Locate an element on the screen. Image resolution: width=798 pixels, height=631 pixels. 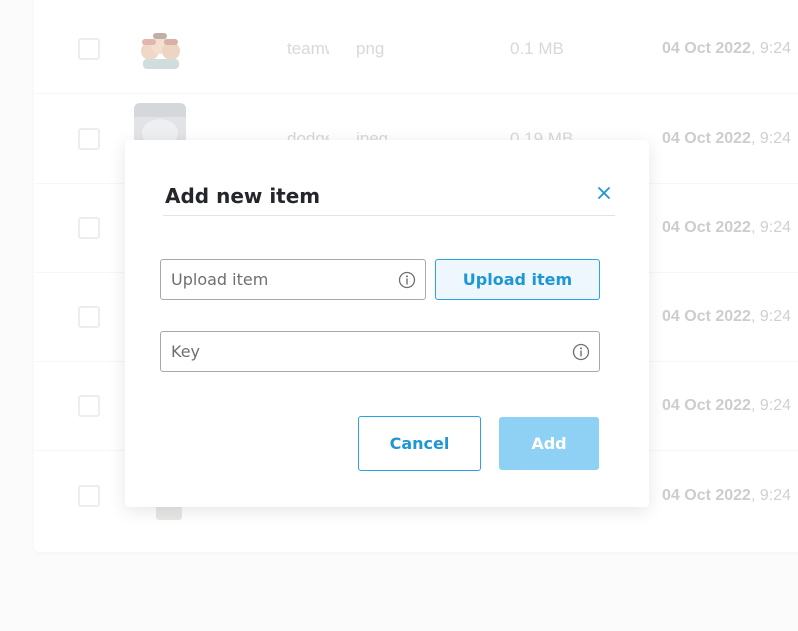
upload-item-field is located at coordinates (293, 279).